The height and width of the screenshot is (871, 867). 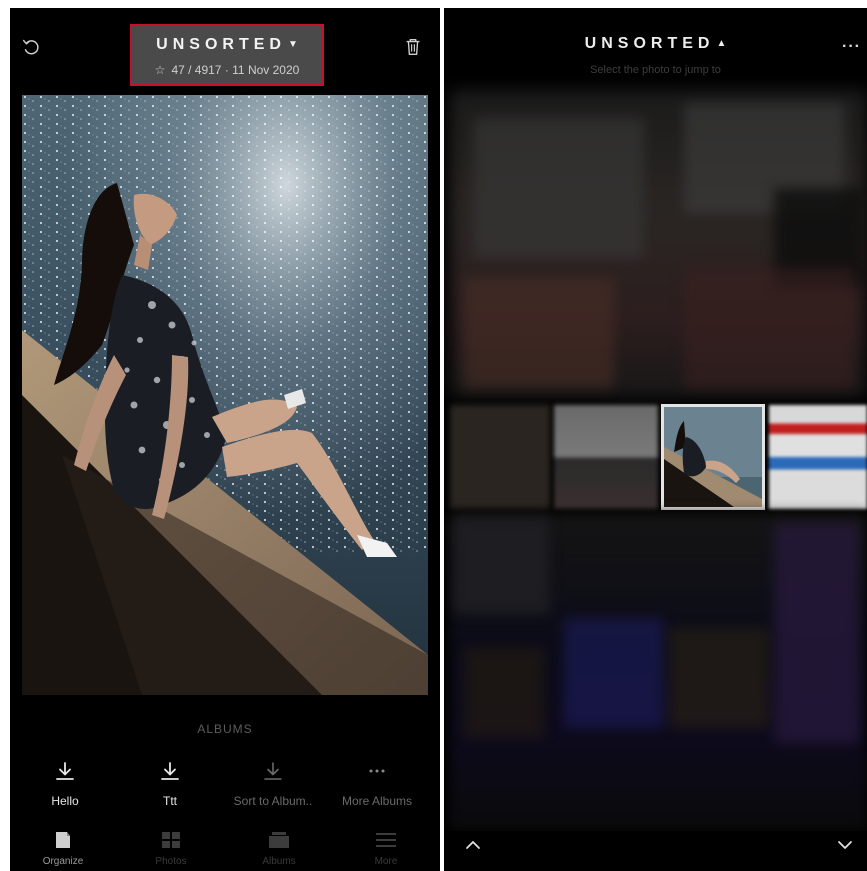 I want to click on trash-icon, so click(x=413, y=47).